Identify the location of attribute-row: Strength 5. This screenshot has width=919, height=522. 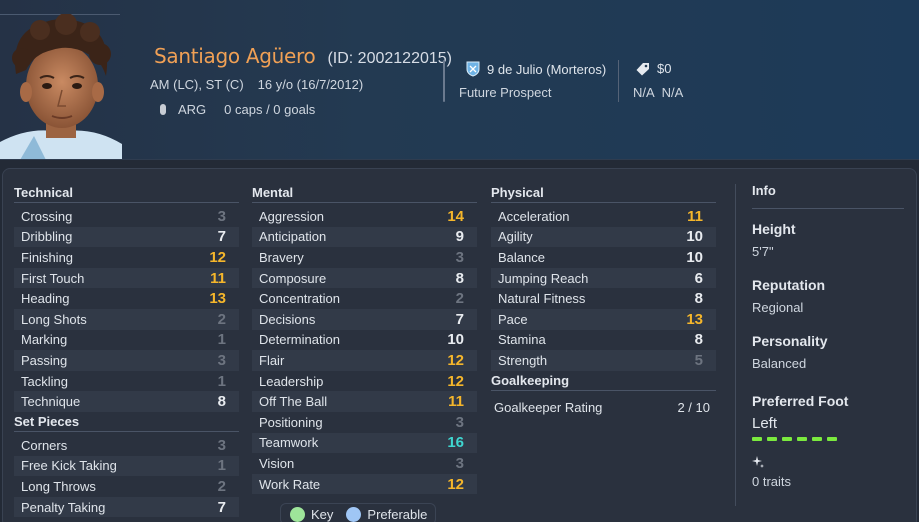
(603, 360).